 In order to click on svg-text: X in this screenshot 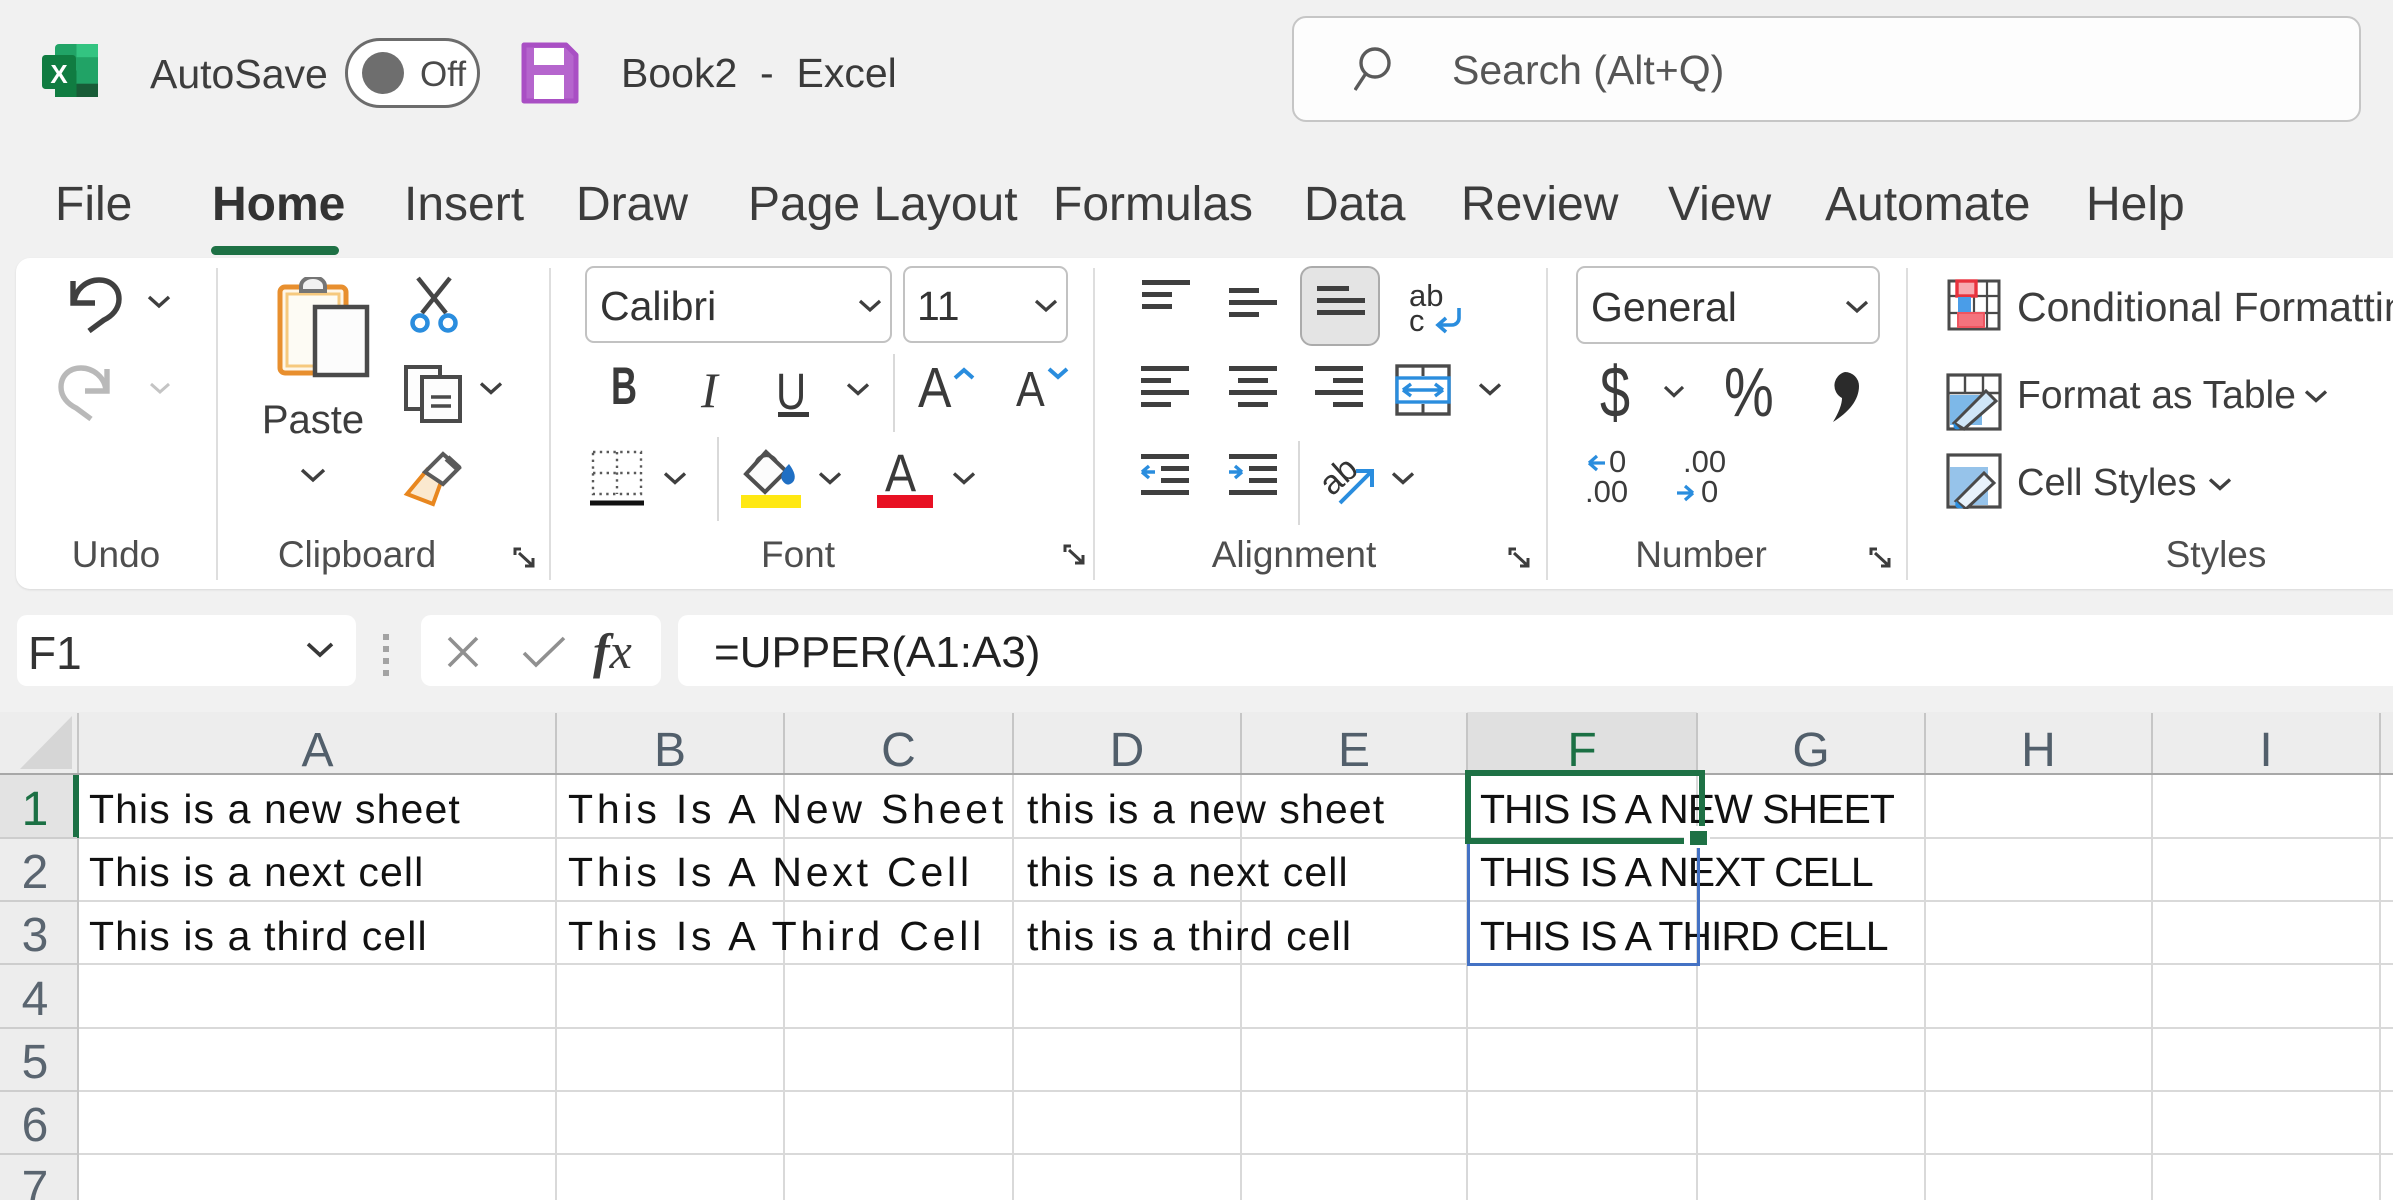, I will do `click(59, 74)`.